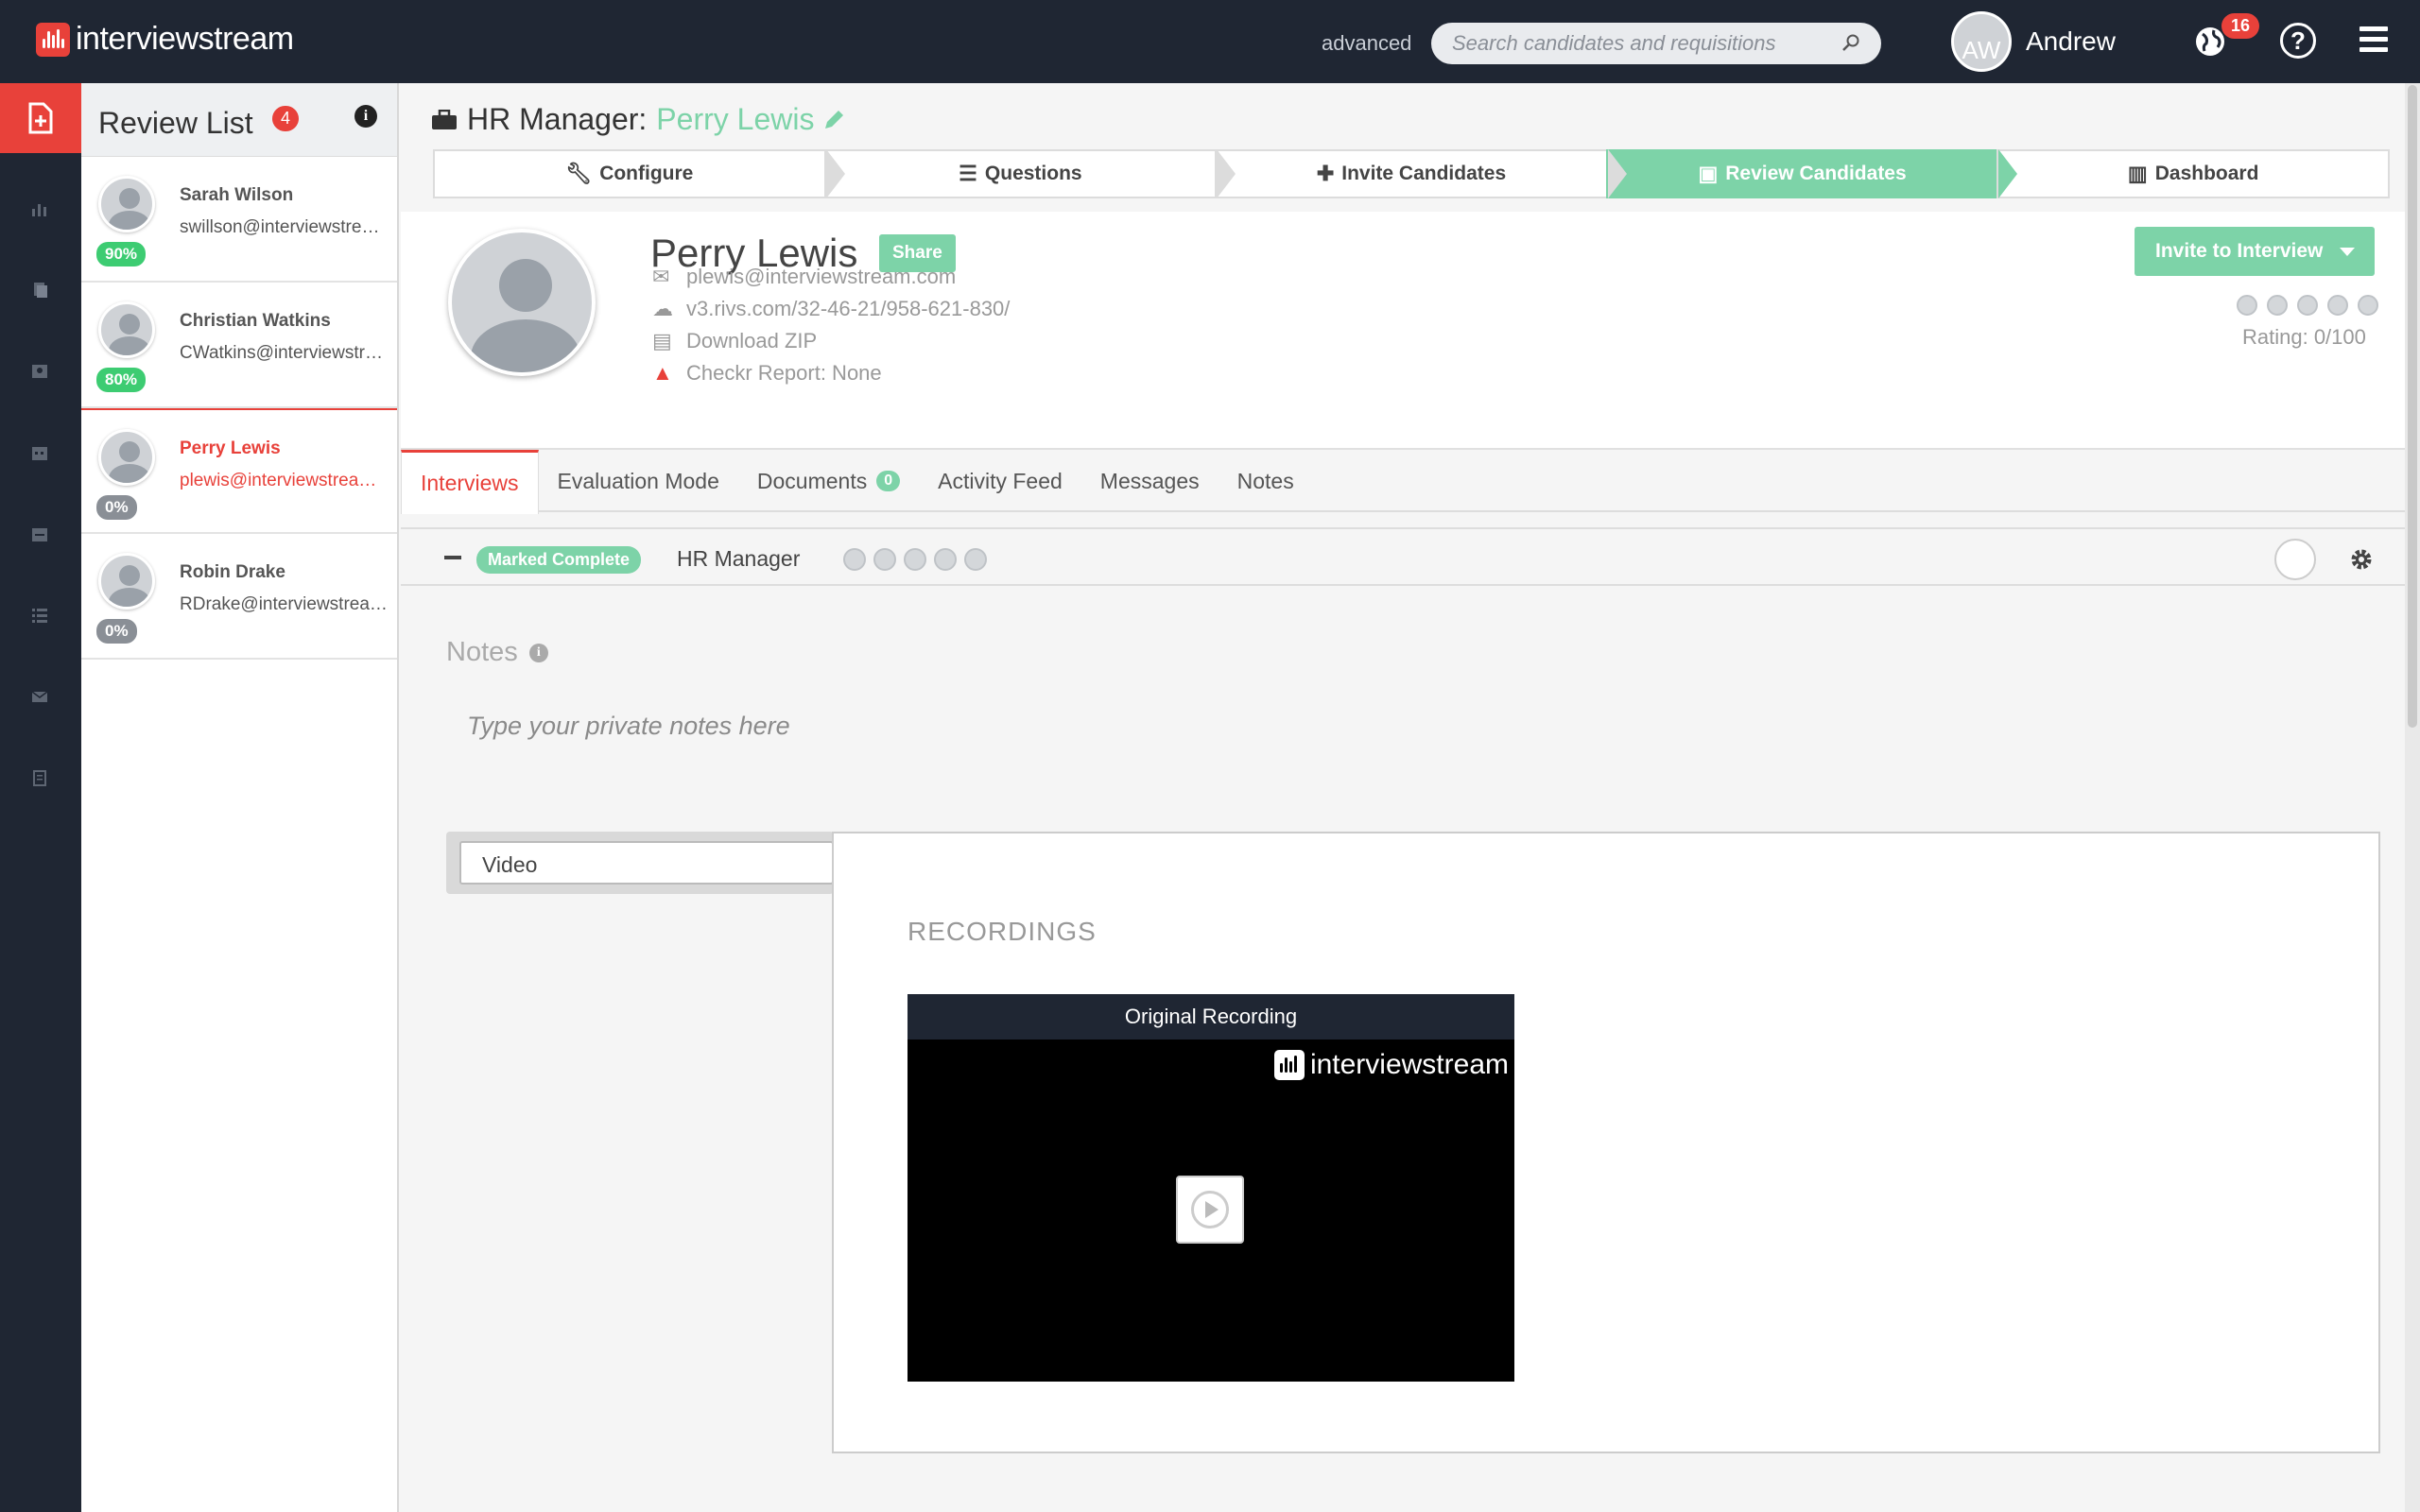  Describe the element at coordinates (39, 777) in the screenshot. I see `clipboard-icon` at that location.